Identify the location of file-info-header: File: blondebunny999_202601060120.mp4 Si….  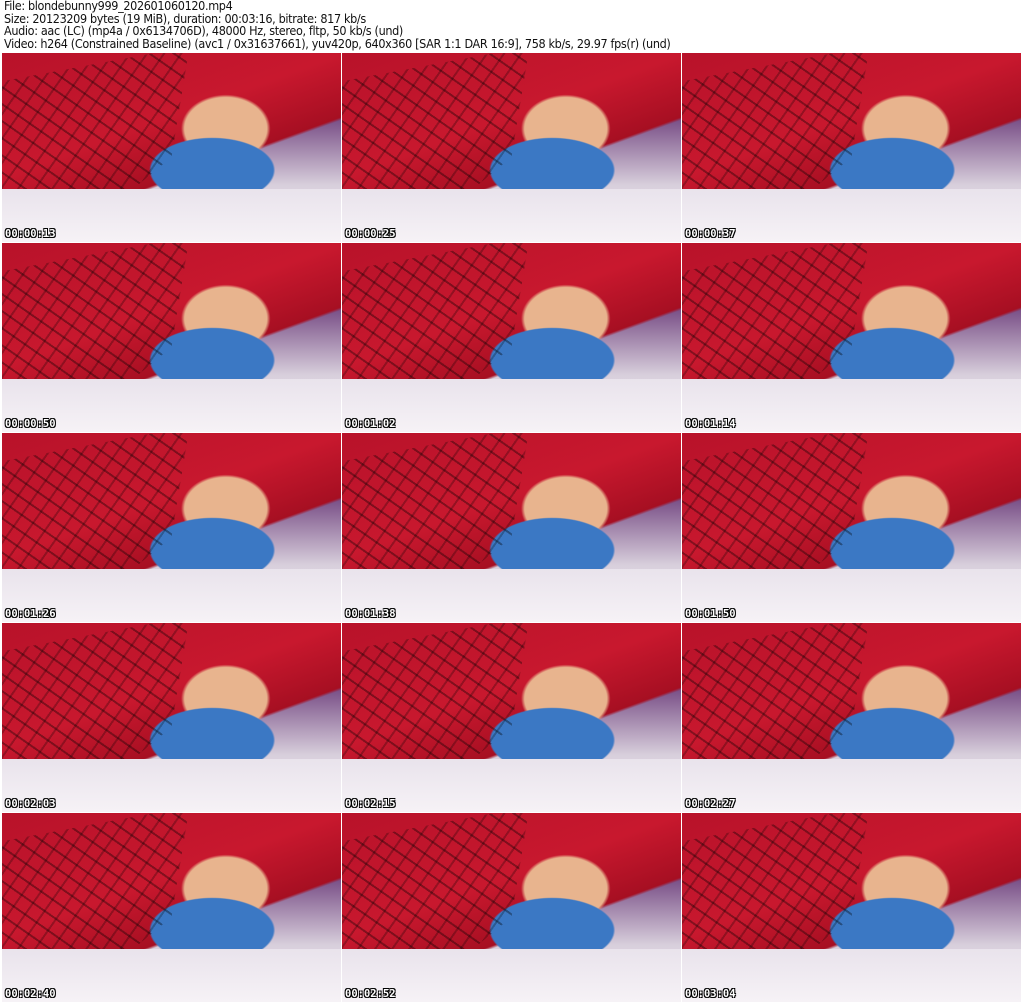
(337, 25).